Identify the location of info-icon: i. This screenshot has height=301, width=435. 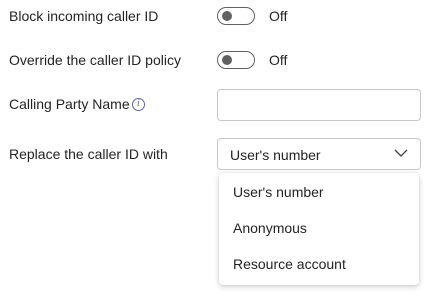
(138, 104).